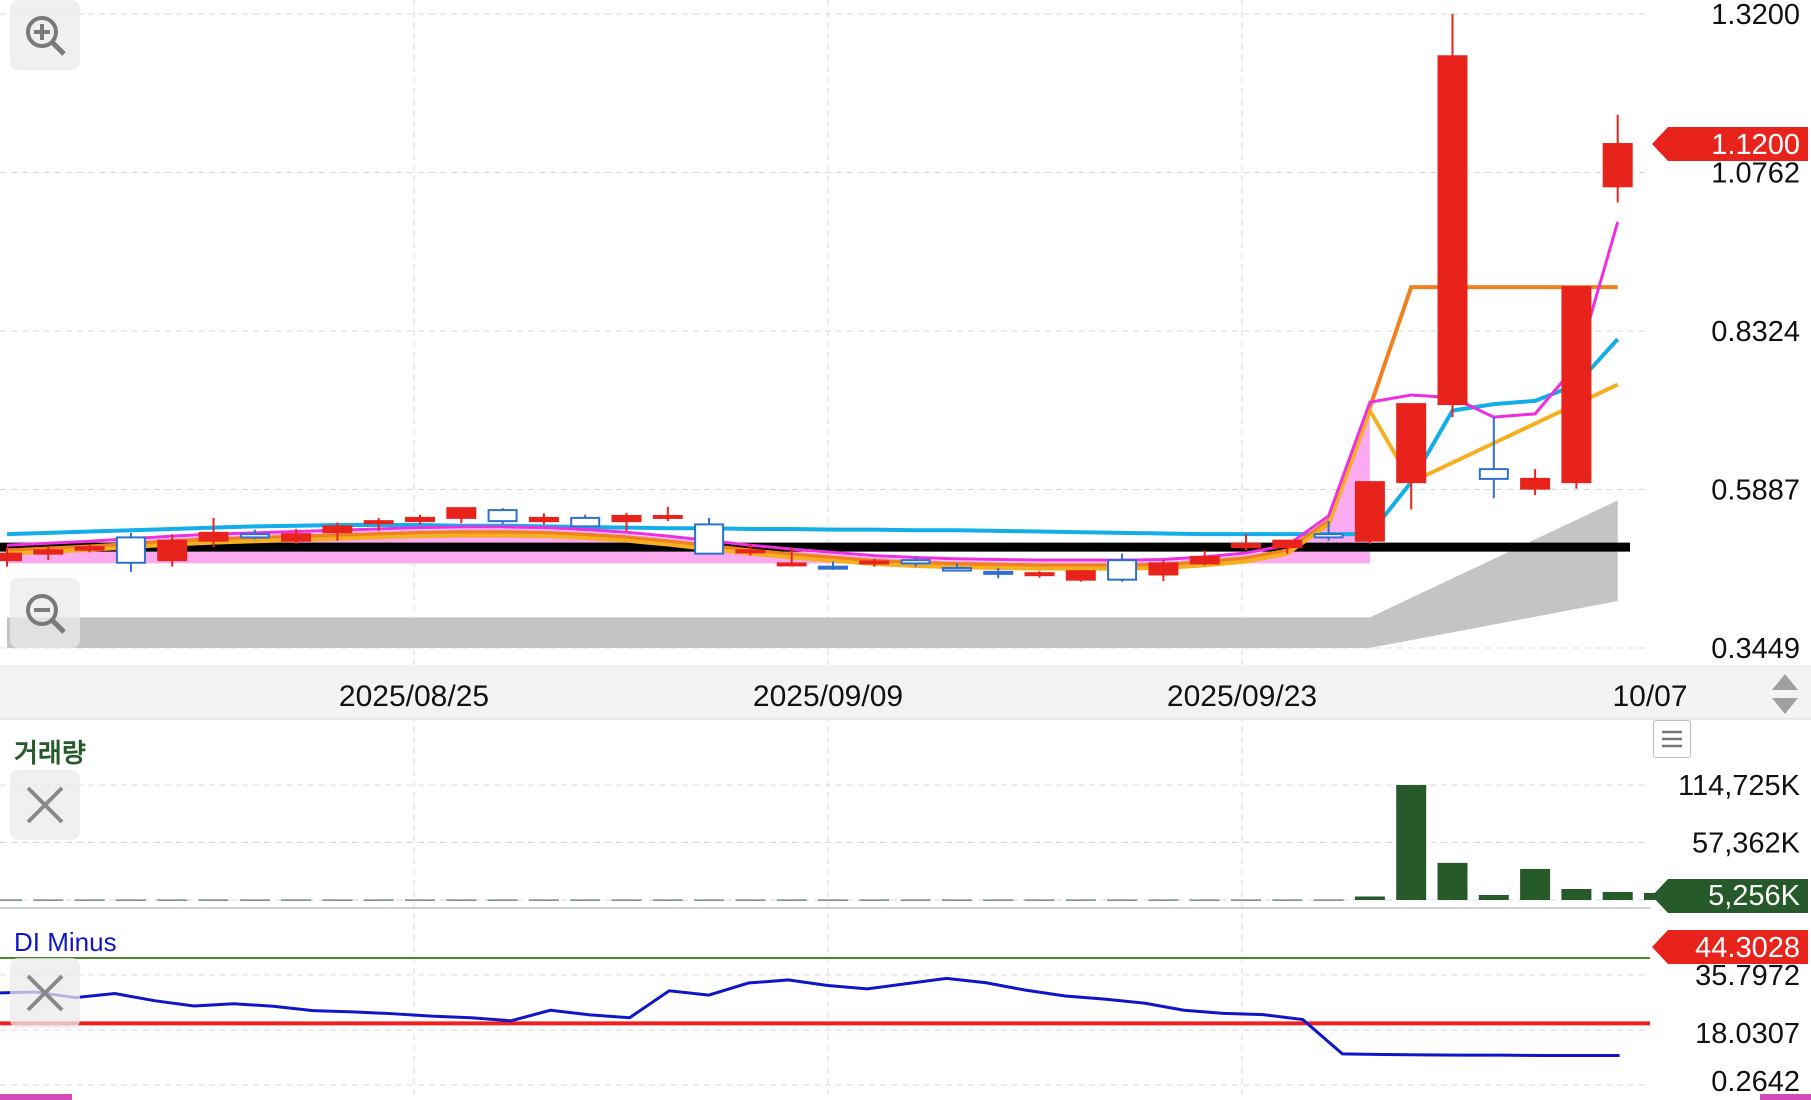 The image size is (1811, 1100). I want to click on di-y-tick-label: 18.0307, so click(1747, 1034).